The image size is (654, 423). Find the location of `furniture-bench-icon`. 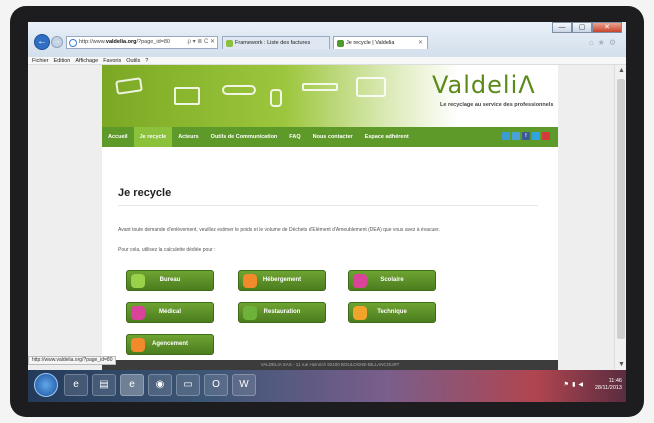

furniture-bench-icon is located at coordinates (239, 90).